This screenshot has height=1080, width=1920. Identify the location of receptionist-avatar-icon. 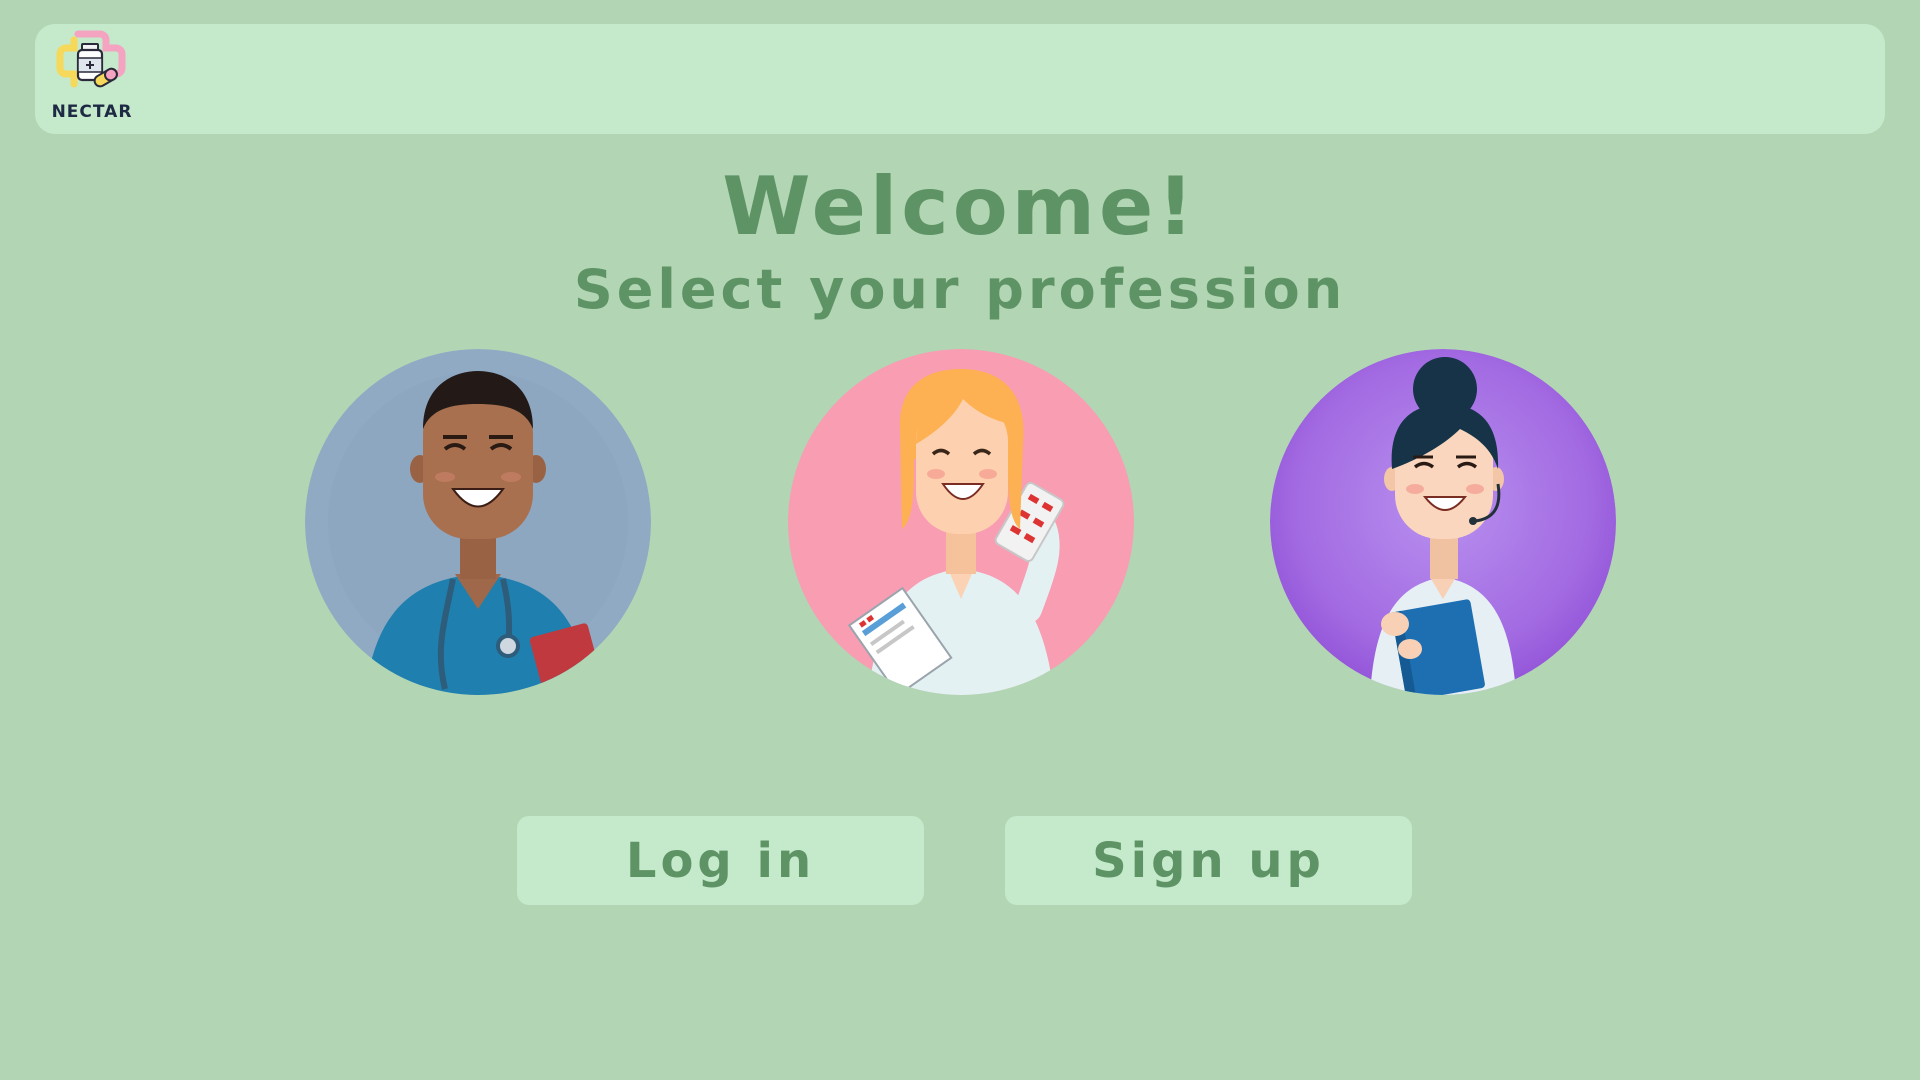
(1443, 522).